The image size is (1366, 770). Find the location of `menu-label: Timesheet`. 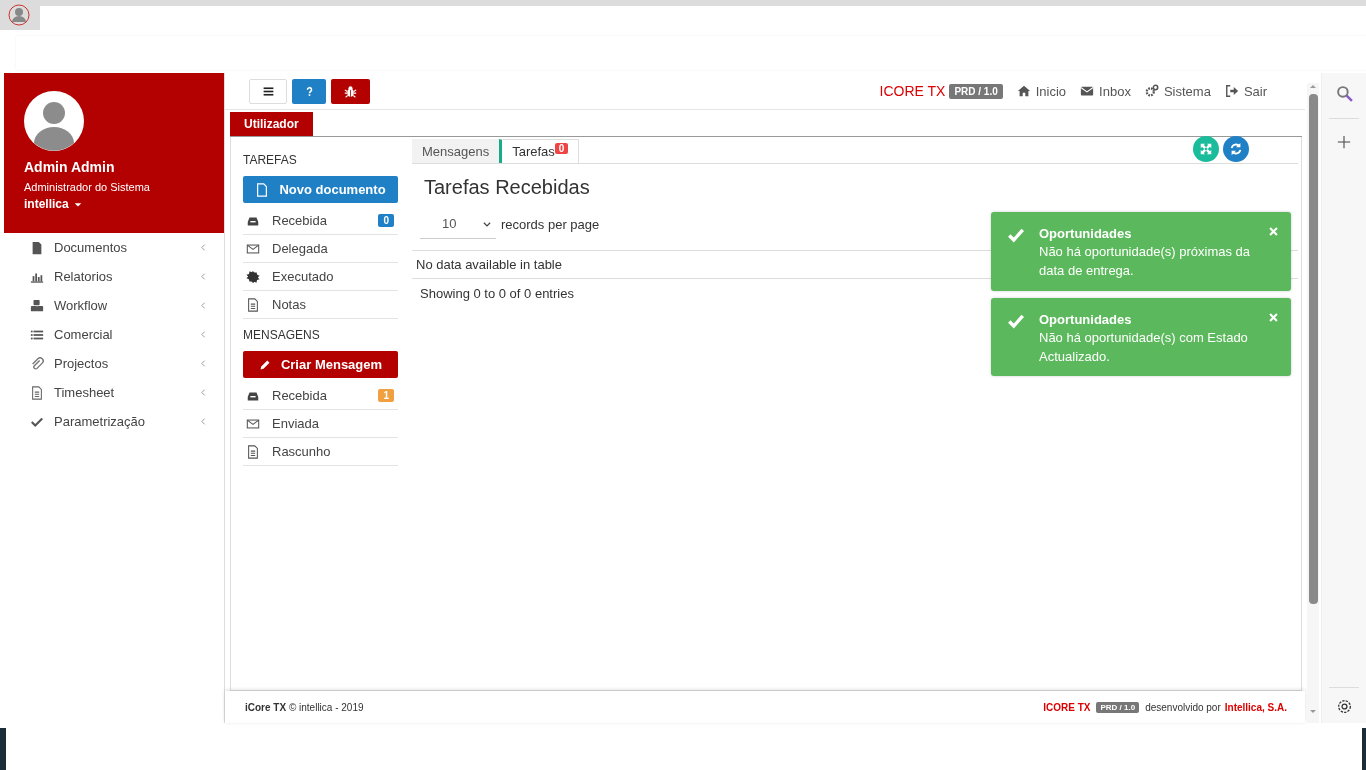

menu-label: Timesheet is located at coordinates (85, 392).